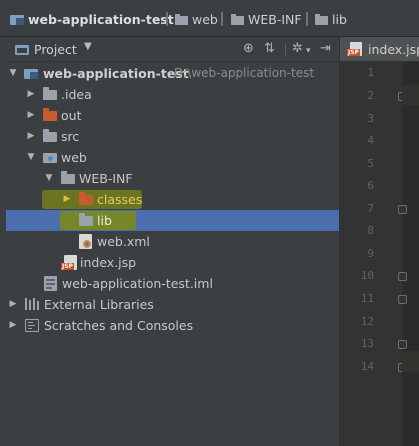 The width and height of the screenshot is (419, 446). I want to click on tree-node-label: Scratches and Consoles, so click(119, 325).